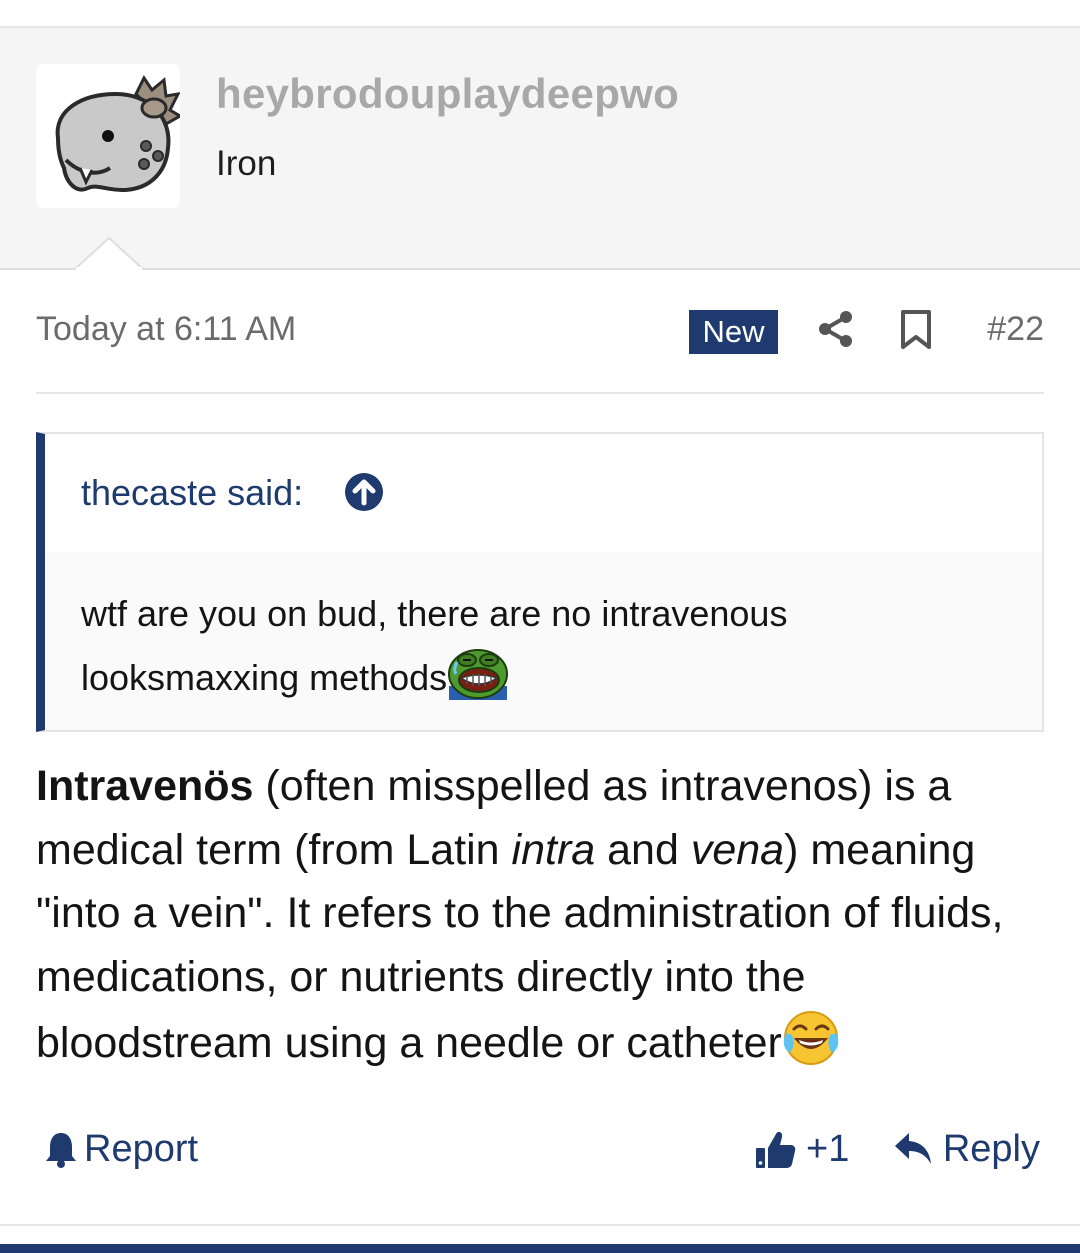  What do you see at coordinates (109, 253) in the screenshot?
I see `header-pointer` at bounding box center [109, 253].